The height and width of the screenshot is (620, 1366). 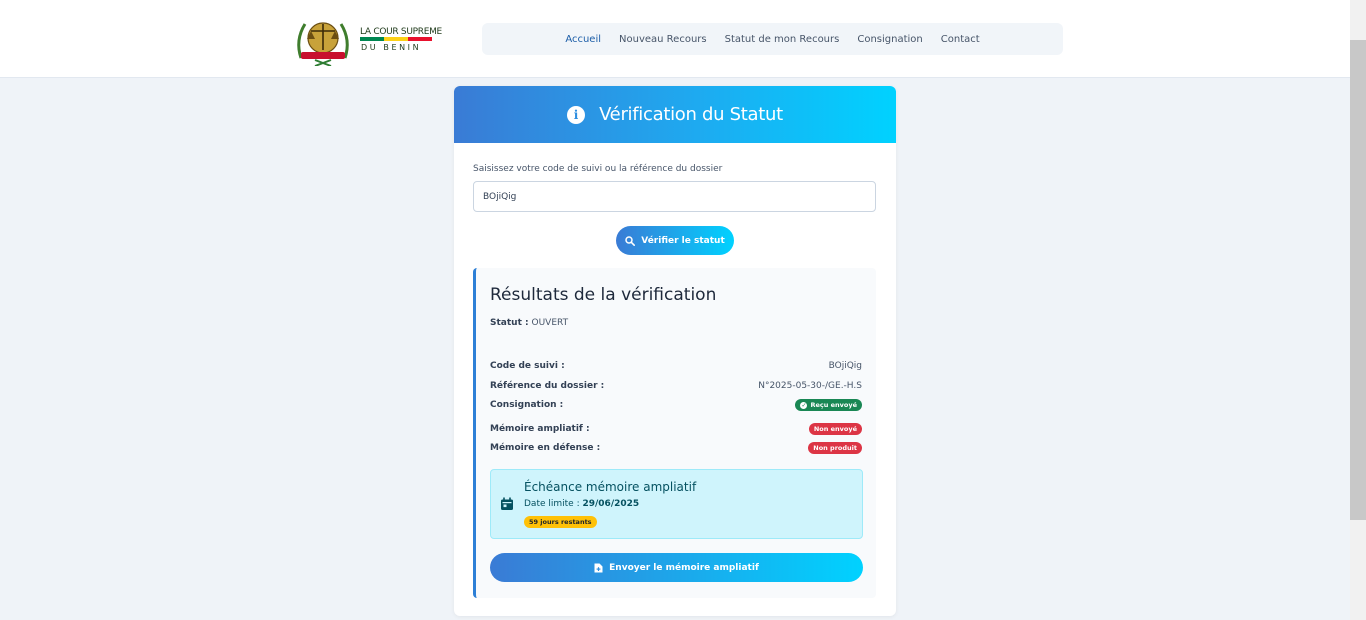 What do you see at coordinates (782, 39) in the screenshot?
I see `nav-item-statut-recours: Statut de mon Recours` at bounding box center [782, 39].